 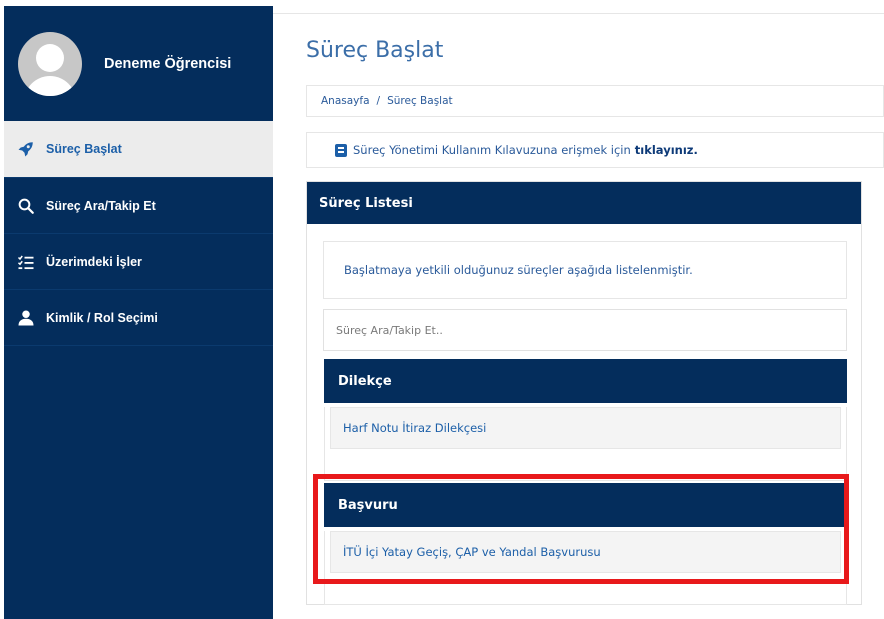 I want to click on process-item: Harf Notu İtiraz Dilekçesi, so click(x=585, y=428).